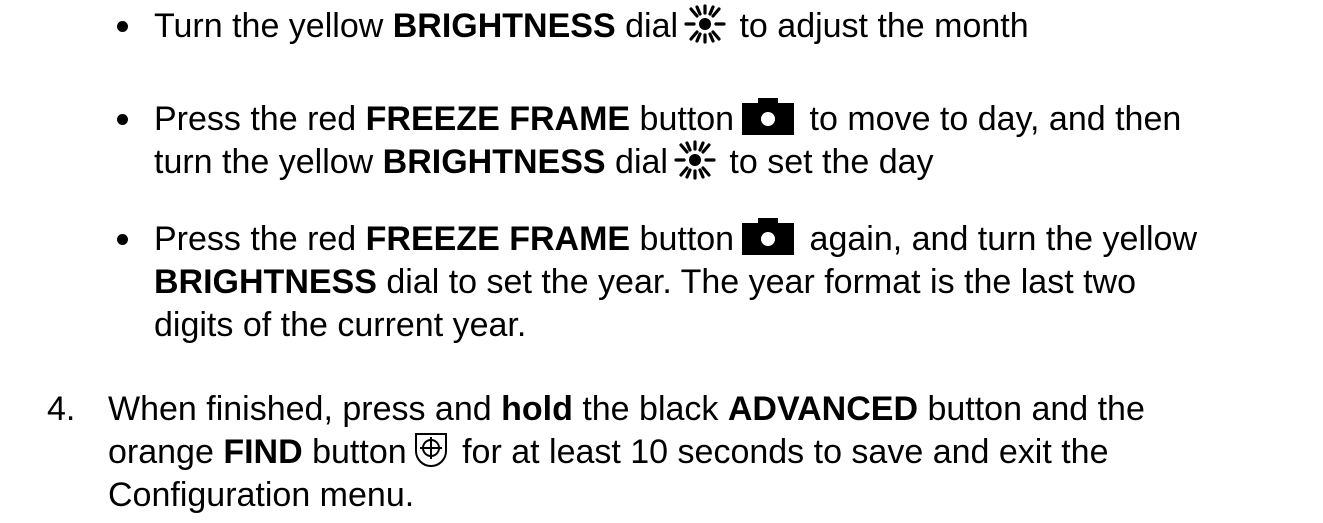  I want to click on bullet-2-text-a: Press the red, so click(260, 119).